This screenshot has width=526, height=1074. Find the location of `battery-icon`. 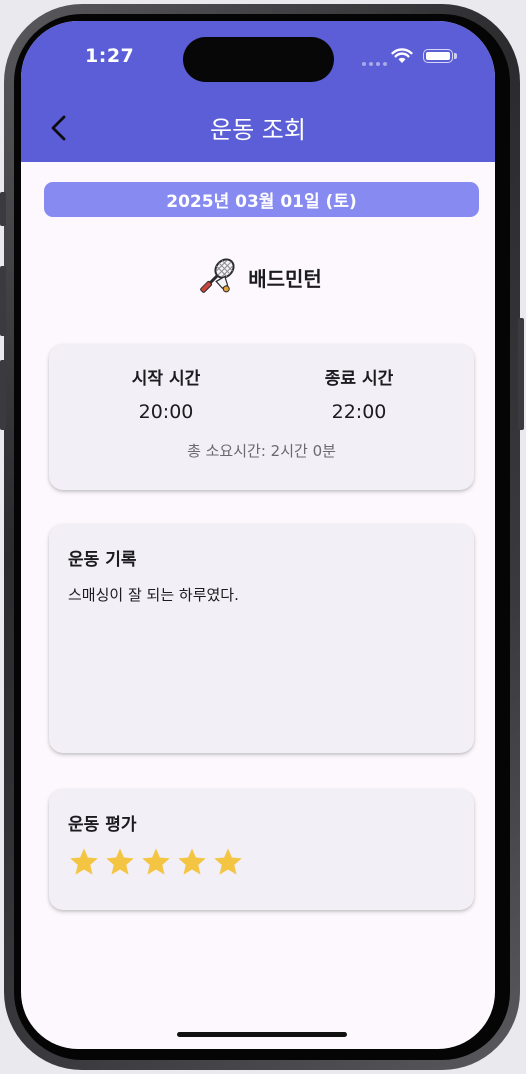

battery-icon is located at coordinates (440, 56).